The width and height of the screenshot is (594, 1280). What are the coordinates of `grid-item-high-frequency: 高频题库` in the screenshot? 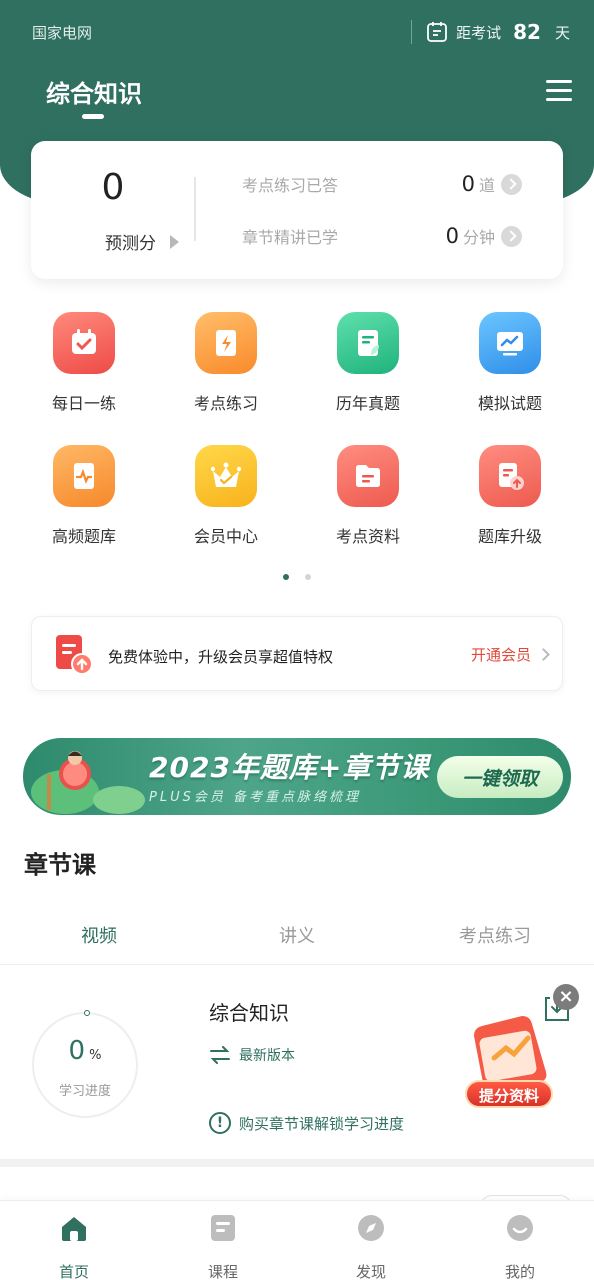 It's located at (84, 496).